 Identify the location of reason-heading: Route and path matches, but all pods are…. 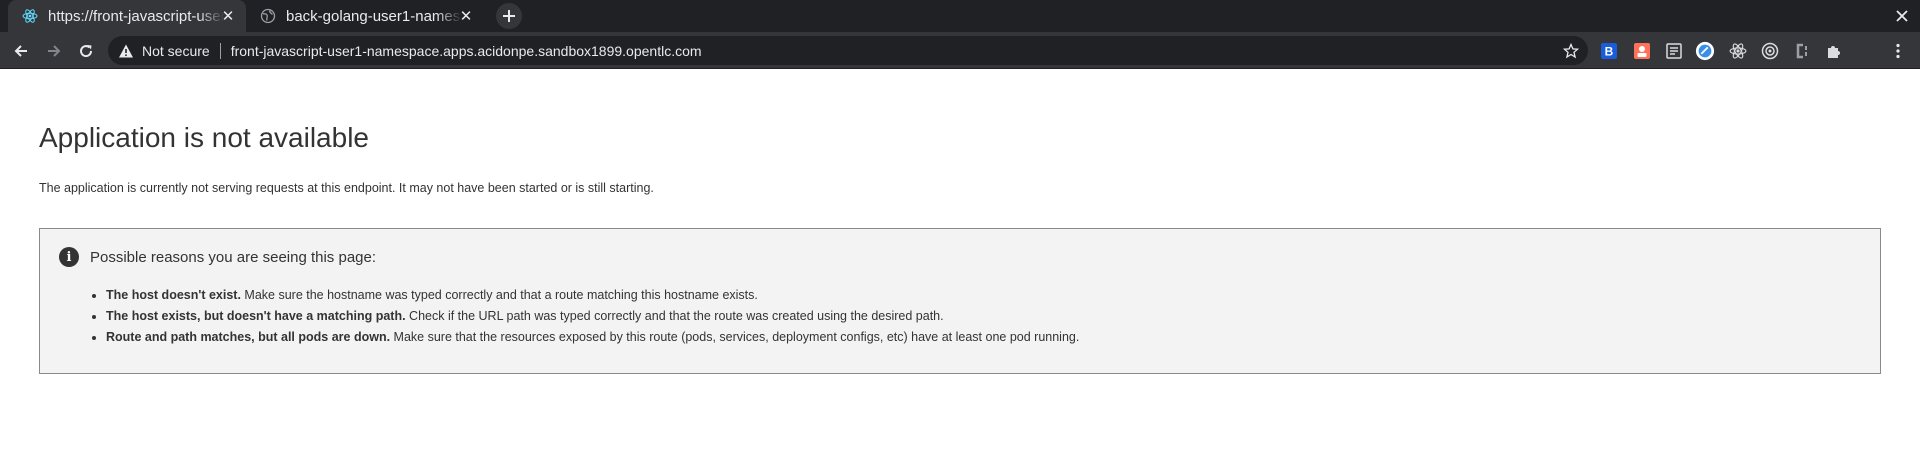
(248, 337).